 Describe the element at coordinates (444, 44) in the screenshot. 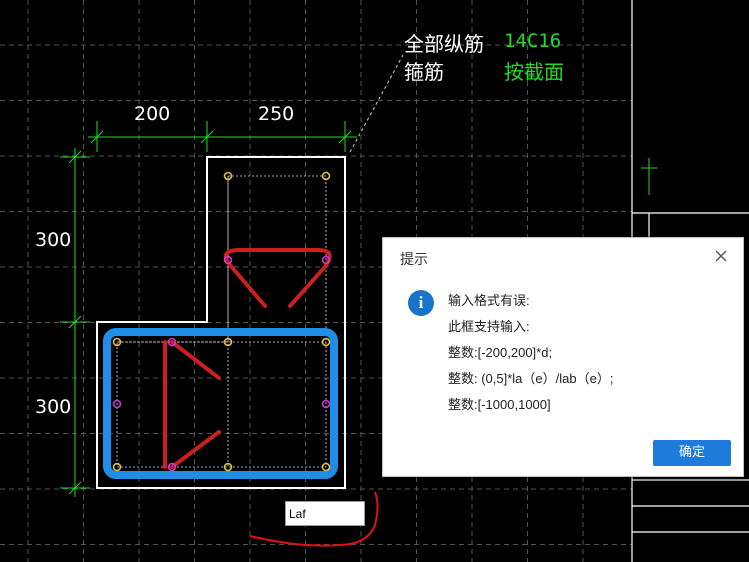

I see `all-longitudinal-label: 全部纵筋` at that location.